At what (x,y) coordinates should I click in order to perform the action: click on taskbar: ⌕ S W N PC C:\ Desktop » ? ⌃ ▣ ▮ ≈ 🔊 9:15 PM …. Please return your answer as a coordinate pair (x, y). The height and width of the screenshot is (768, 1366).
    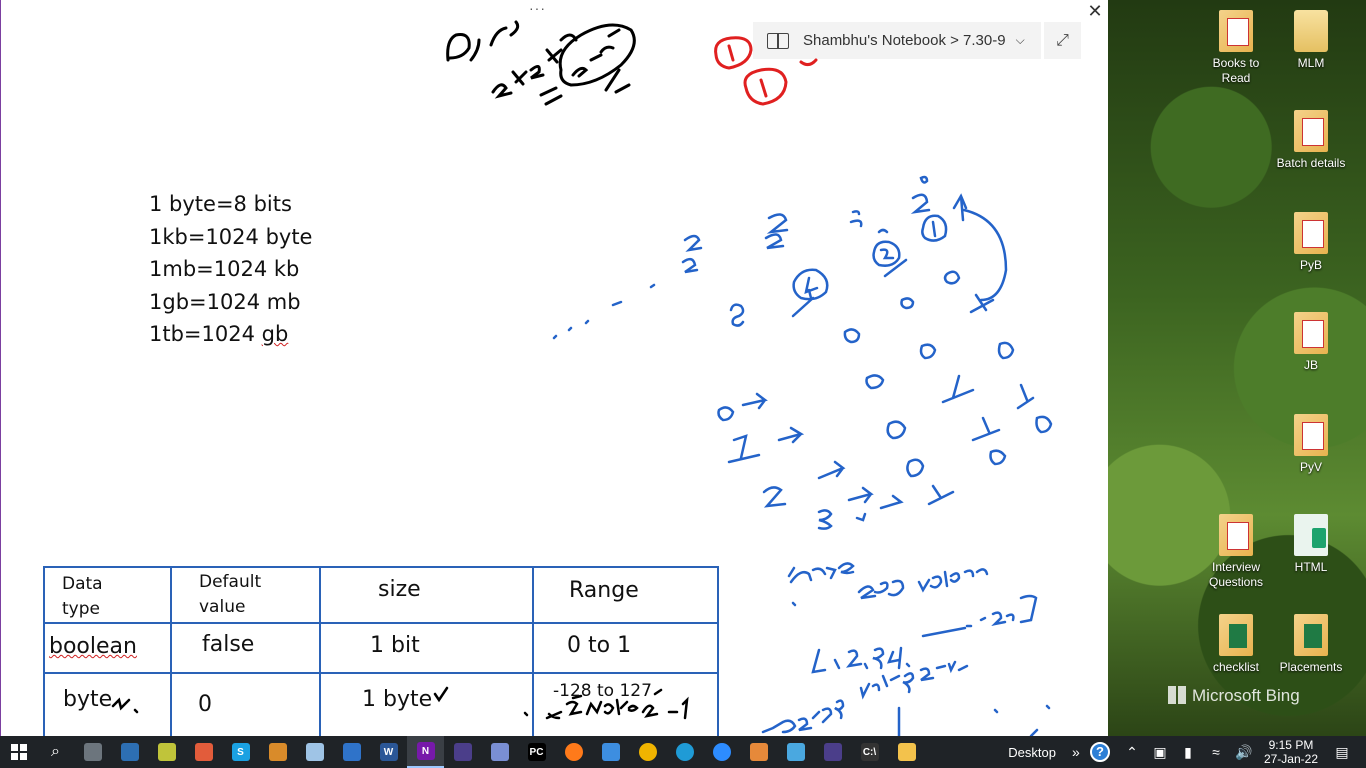
    Looking at the image, I should click on (683, 752).